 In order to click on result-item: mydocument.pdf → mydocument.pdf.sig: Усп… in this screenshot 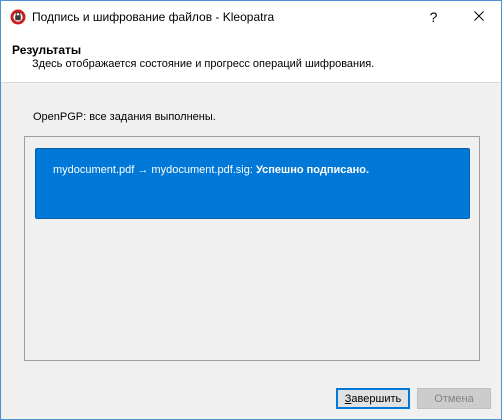, I will do `click(252, 183)`.